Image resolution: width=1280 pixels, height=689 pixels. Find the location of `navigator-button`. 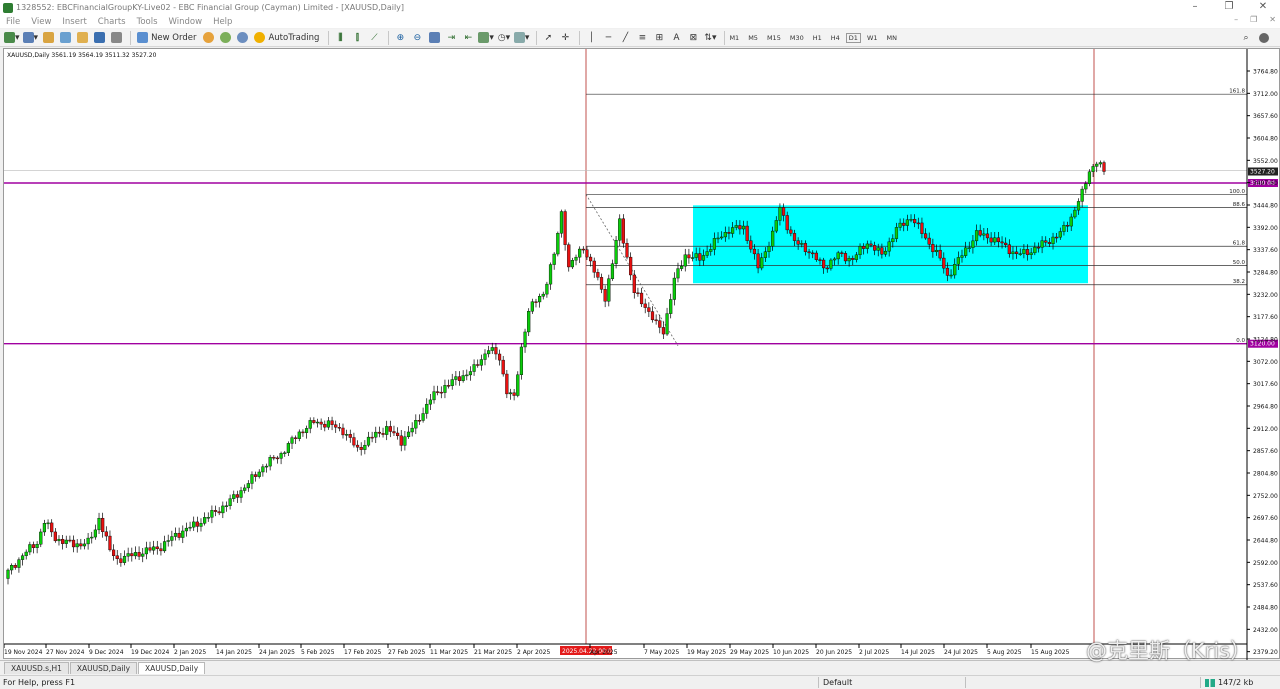

navigator-button is located at coordinates (82, 38).